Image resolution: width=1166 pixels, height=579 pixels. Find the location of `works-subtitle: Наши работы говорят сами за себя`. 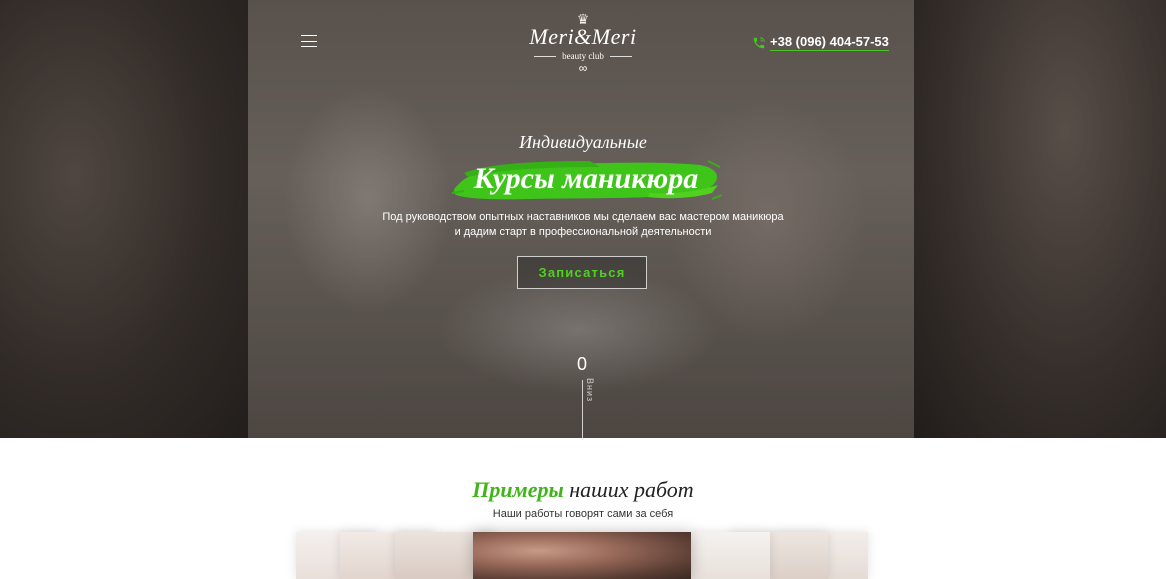

works-subtitle: Наши работы говорят сами за себя is located at coordinates (583, 514).